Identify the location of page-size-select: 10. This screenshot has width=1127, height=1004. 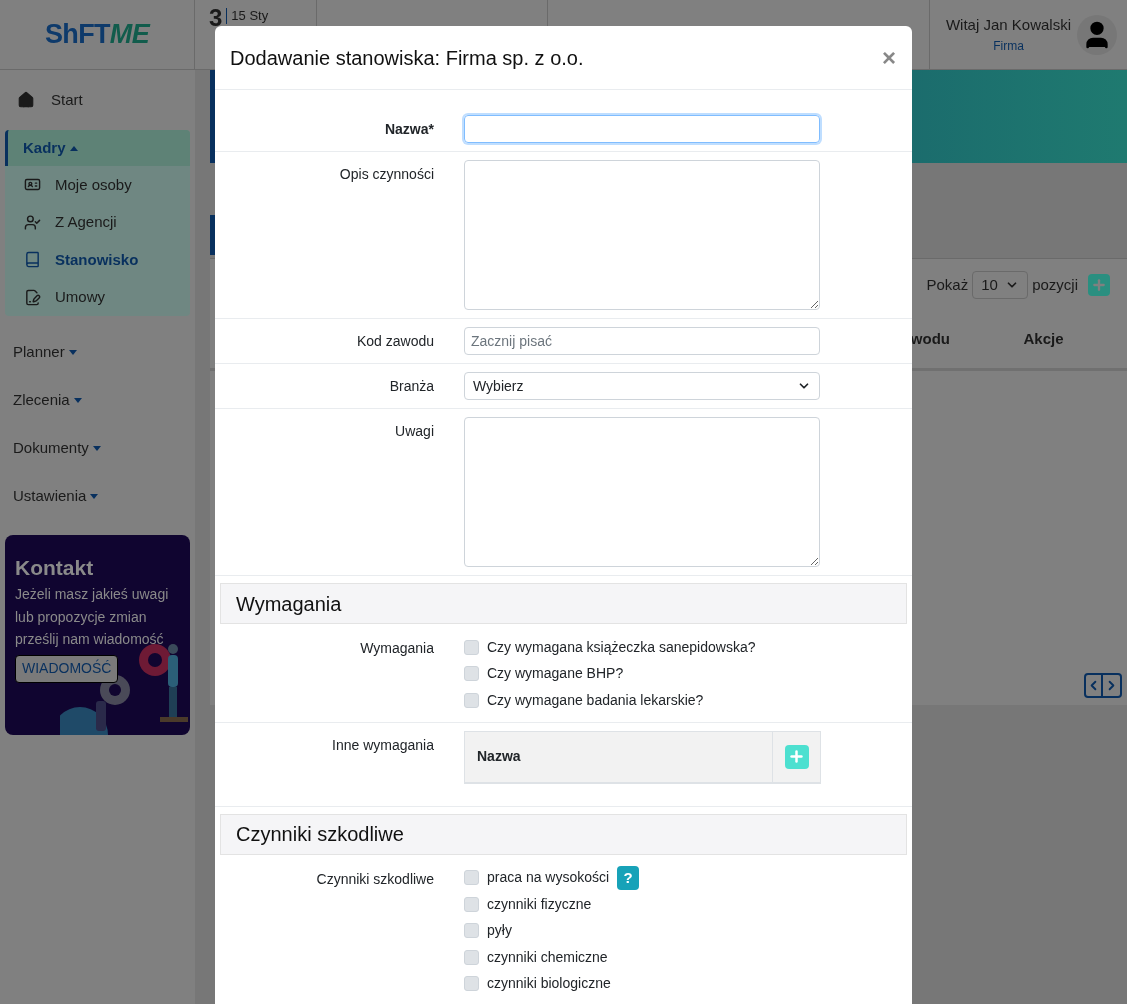
(1000, 285).